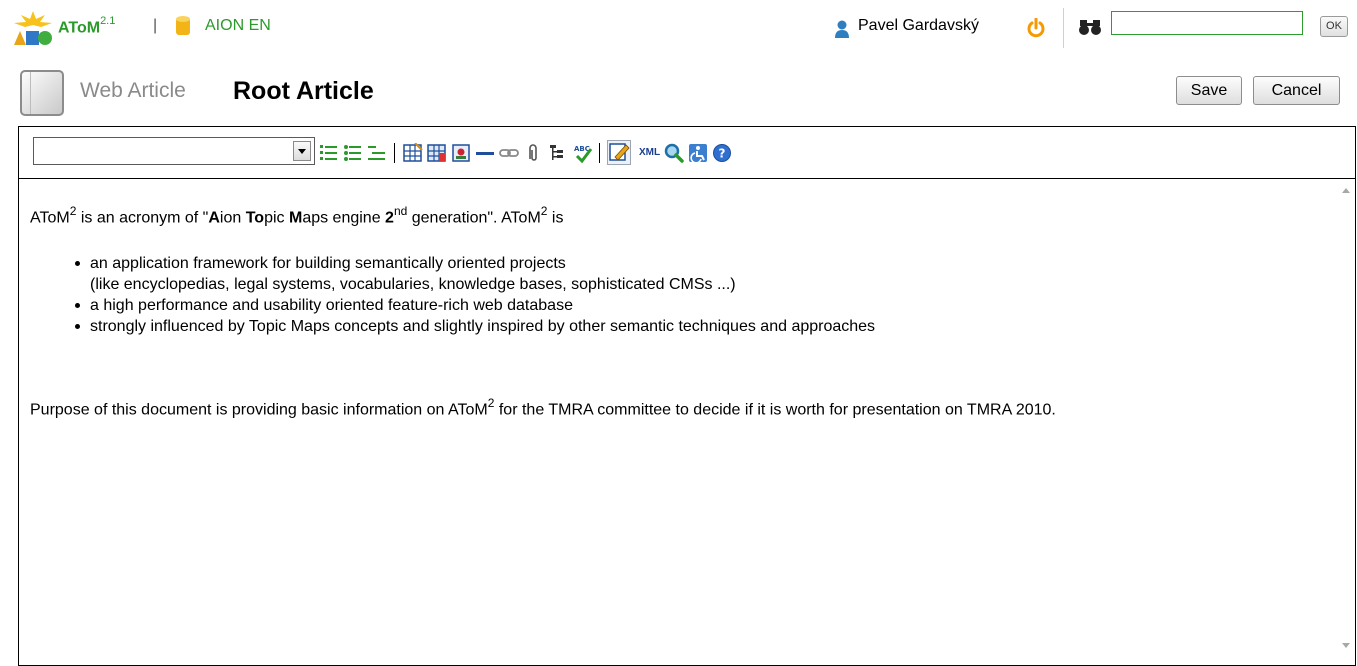 The width and height of the screenshot is (1357, 666). Describe the element at coordinates (214, 218) in the screenshot. I see `bold-letter: A` at that location.